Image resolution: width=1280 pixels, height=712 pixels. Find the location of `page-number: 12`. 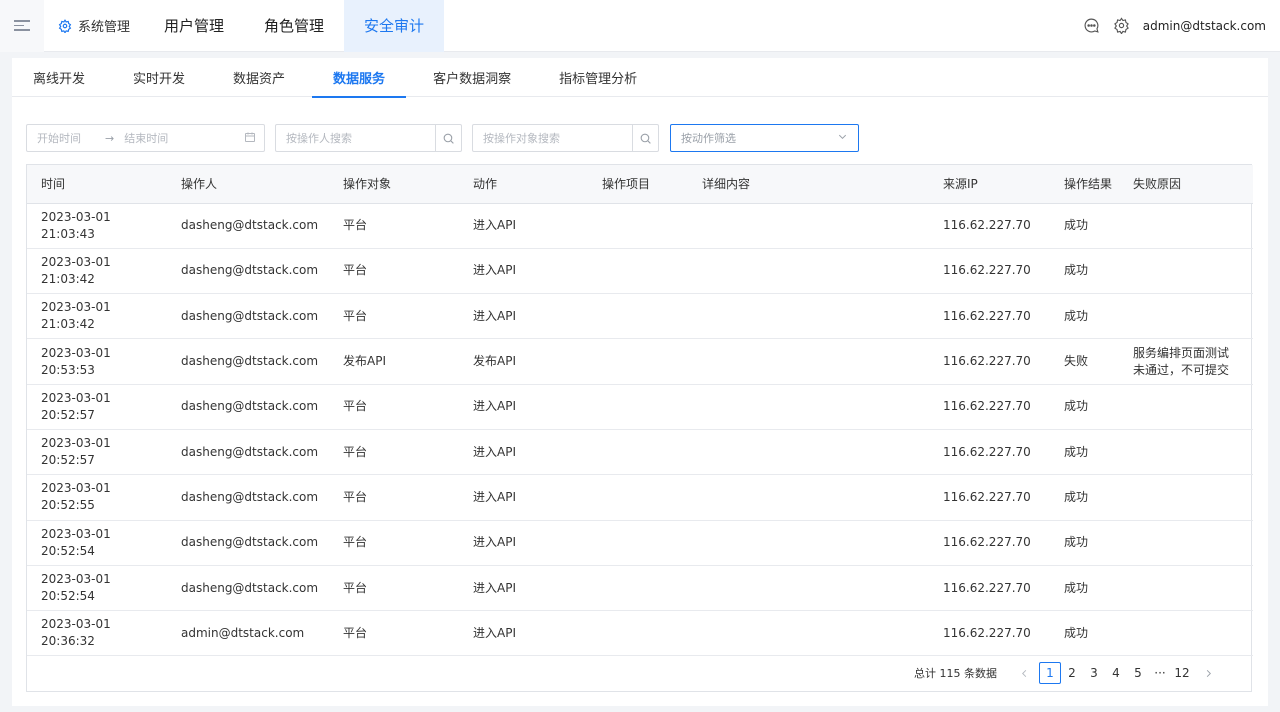

page-number: 12 is located at coordinates (1182, 673).